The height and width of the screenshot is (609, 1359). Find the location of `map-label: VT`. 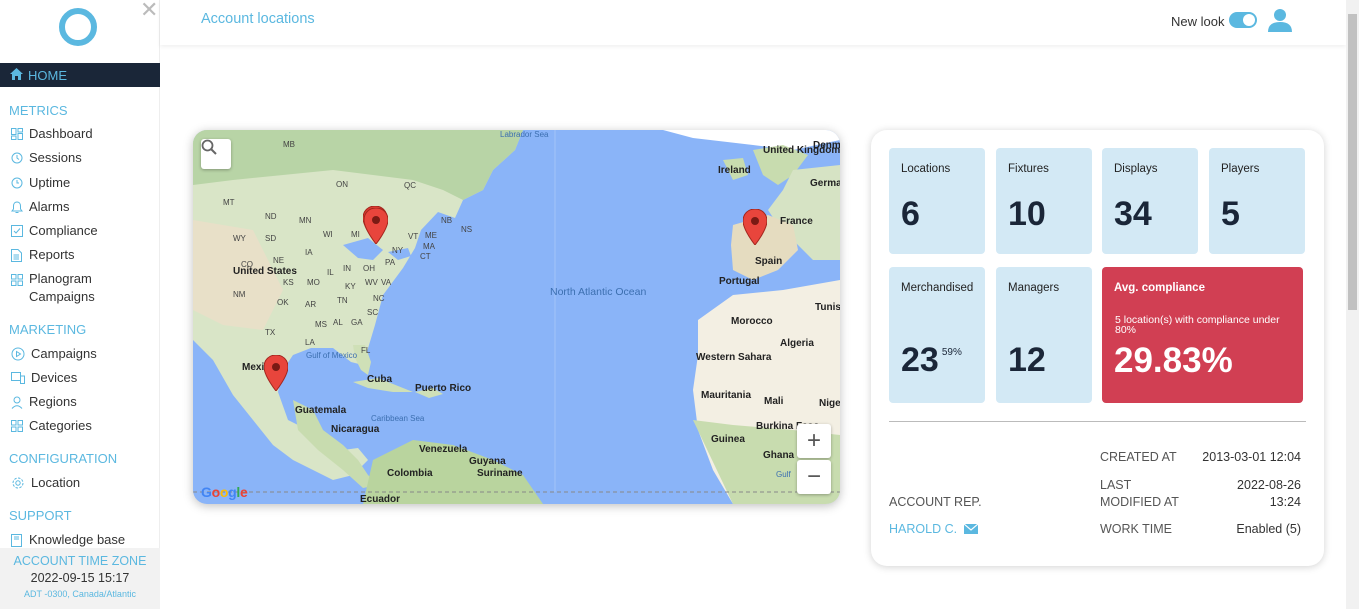

map-label: VT is located at coordinates (413, 236).